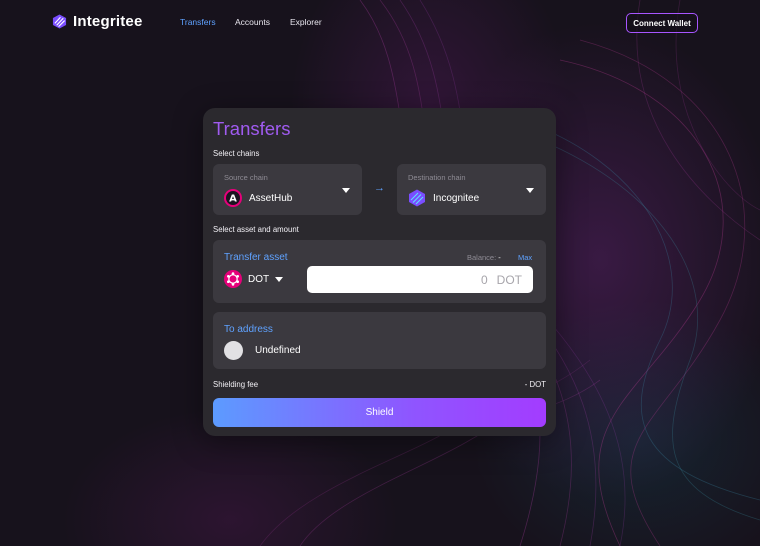 This screenshot has width=760, height=546. I want to click on brand-logo: Integritee, so click(97, 21).